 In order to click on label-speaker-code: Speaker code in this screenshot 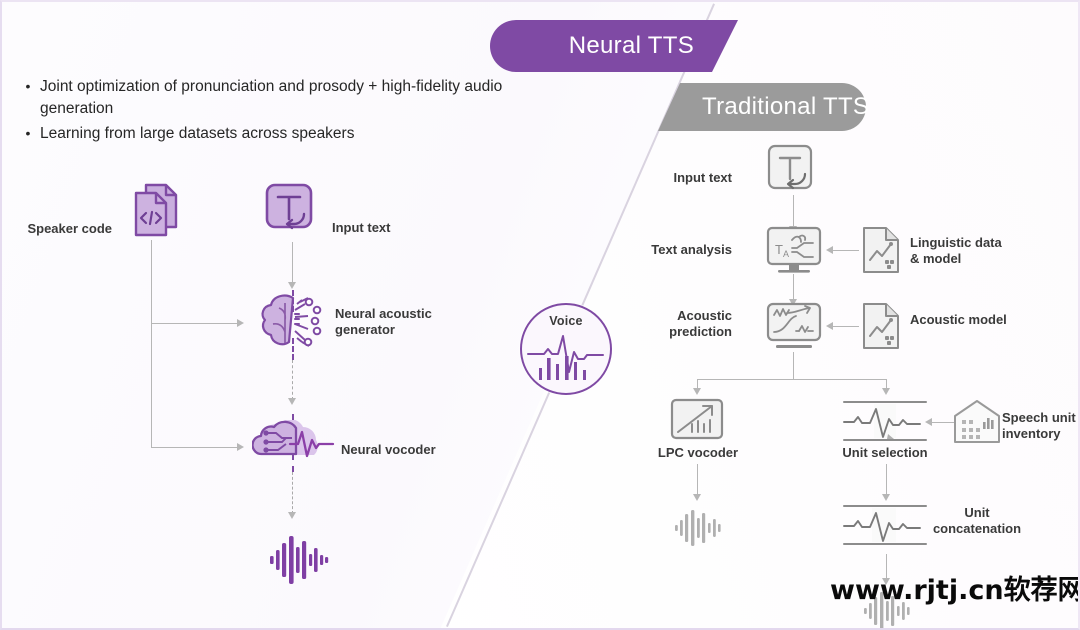, I will do `click(69, 228)`.